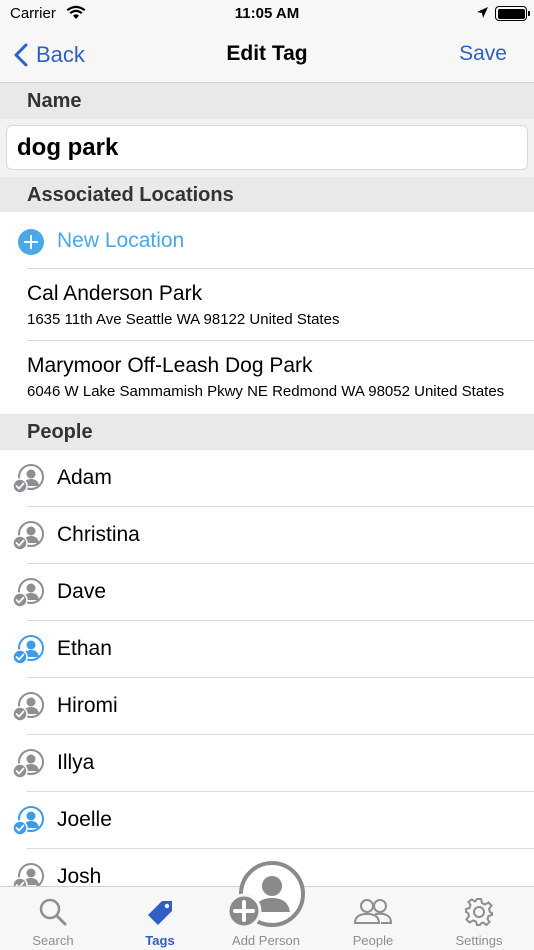 Image resolution: width=534 pixels, height=950 pixels. Describe the element at coordinates (267, 432) in the screenshot. I see `section-header-people: People` at that location.